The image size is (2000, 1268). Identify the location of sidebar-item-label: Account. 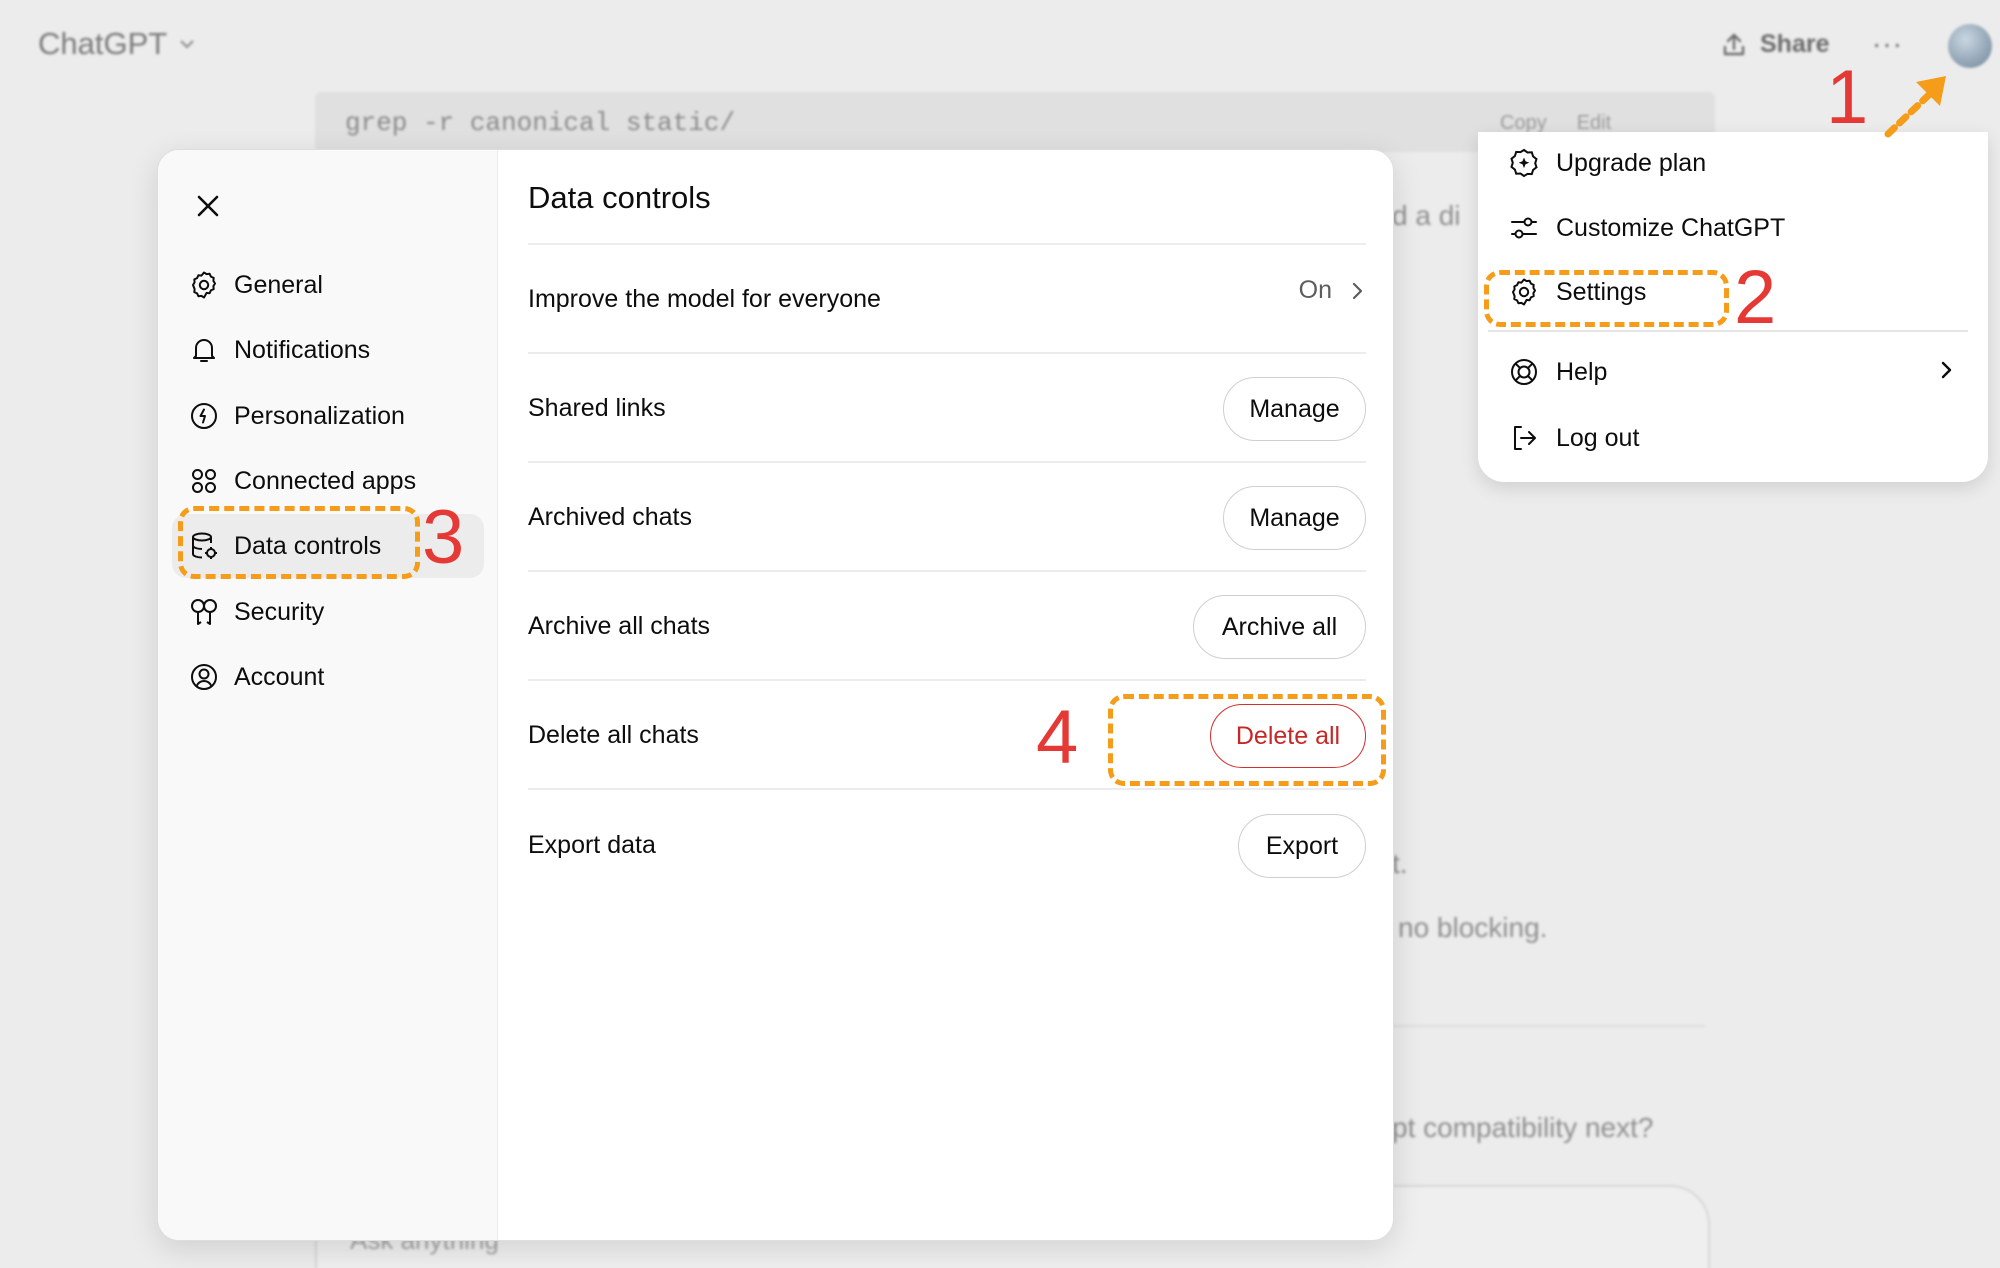
(279, 676).